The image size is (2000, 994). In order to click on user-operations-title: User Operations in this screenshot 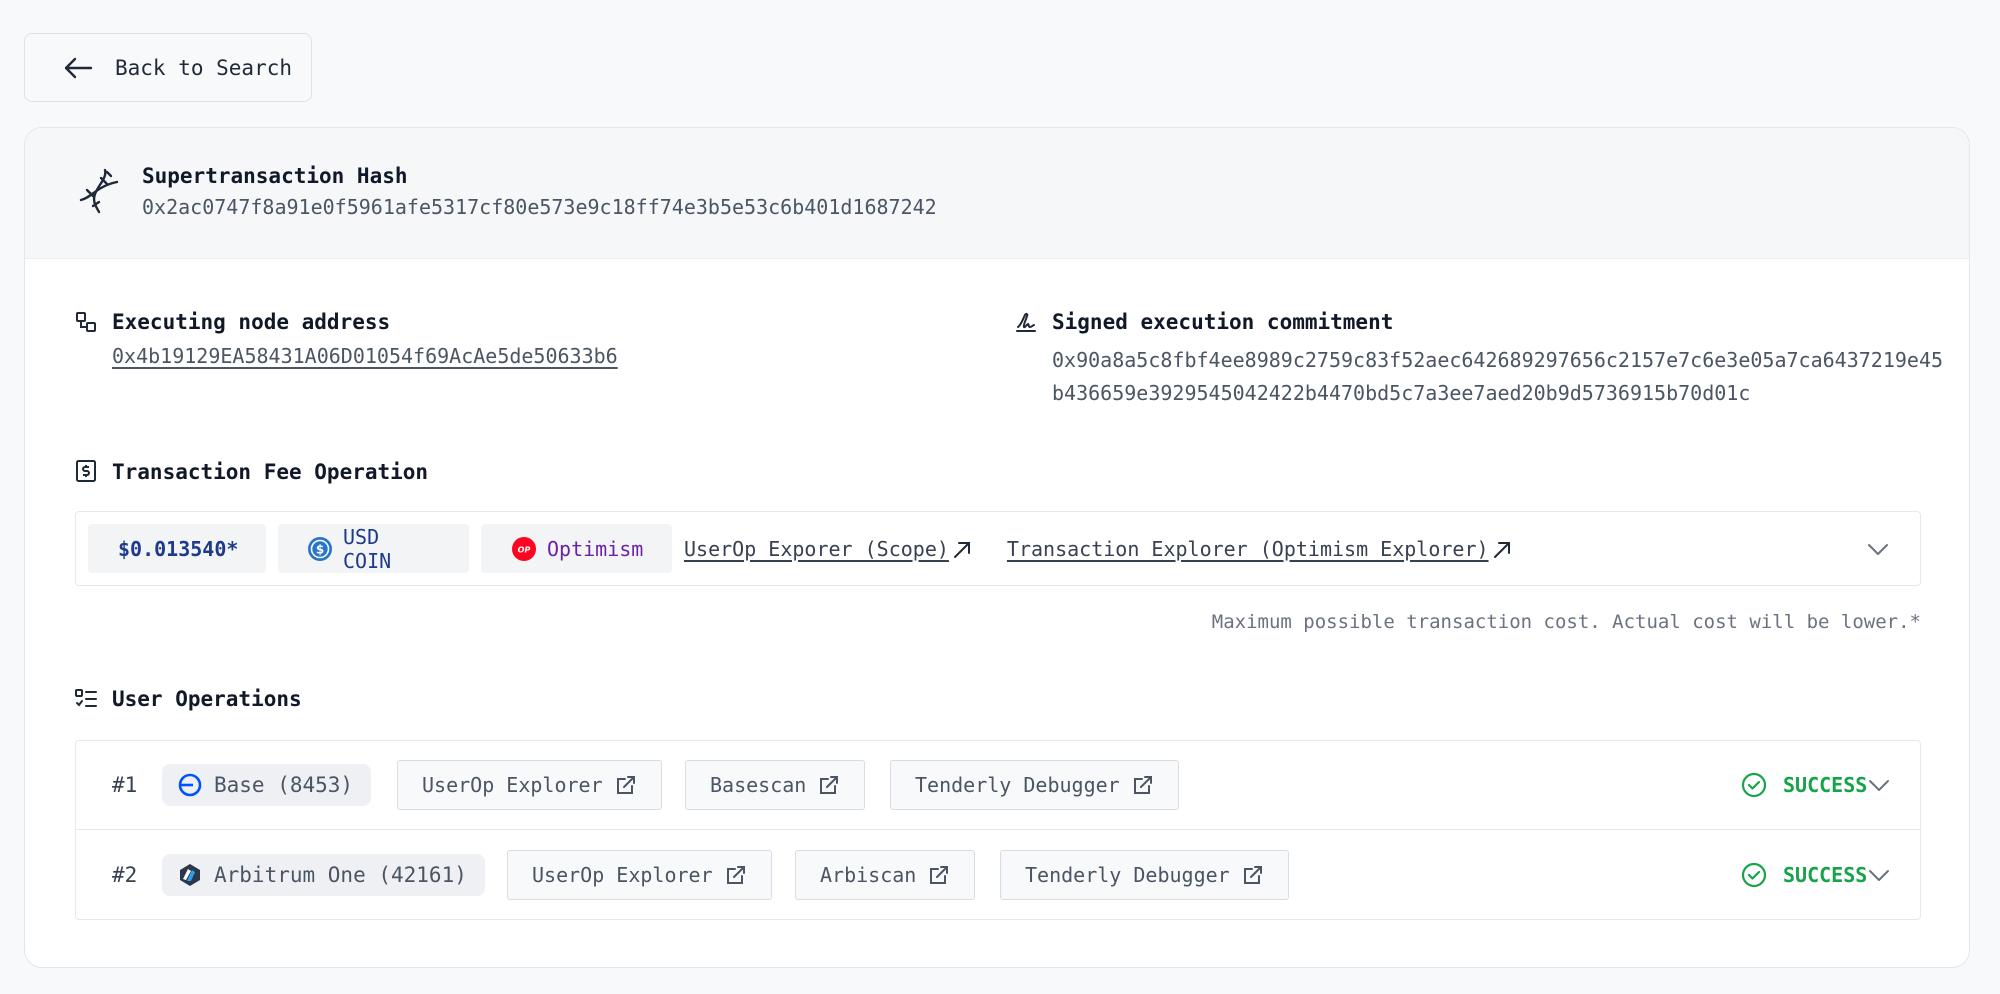, I will do `click(207, 699)`.